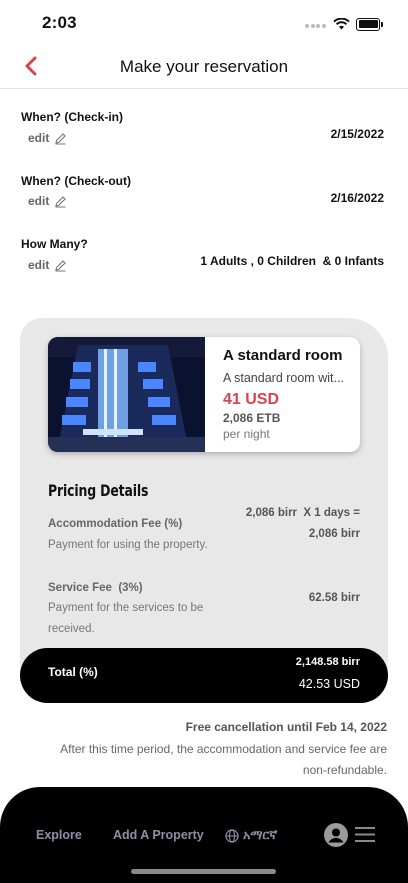 The height and width of the screenshot is (883, 408). Describe the element at coordinates (39, 138) in the screenshot. I see `checkin-edit-label: edit` at that location.